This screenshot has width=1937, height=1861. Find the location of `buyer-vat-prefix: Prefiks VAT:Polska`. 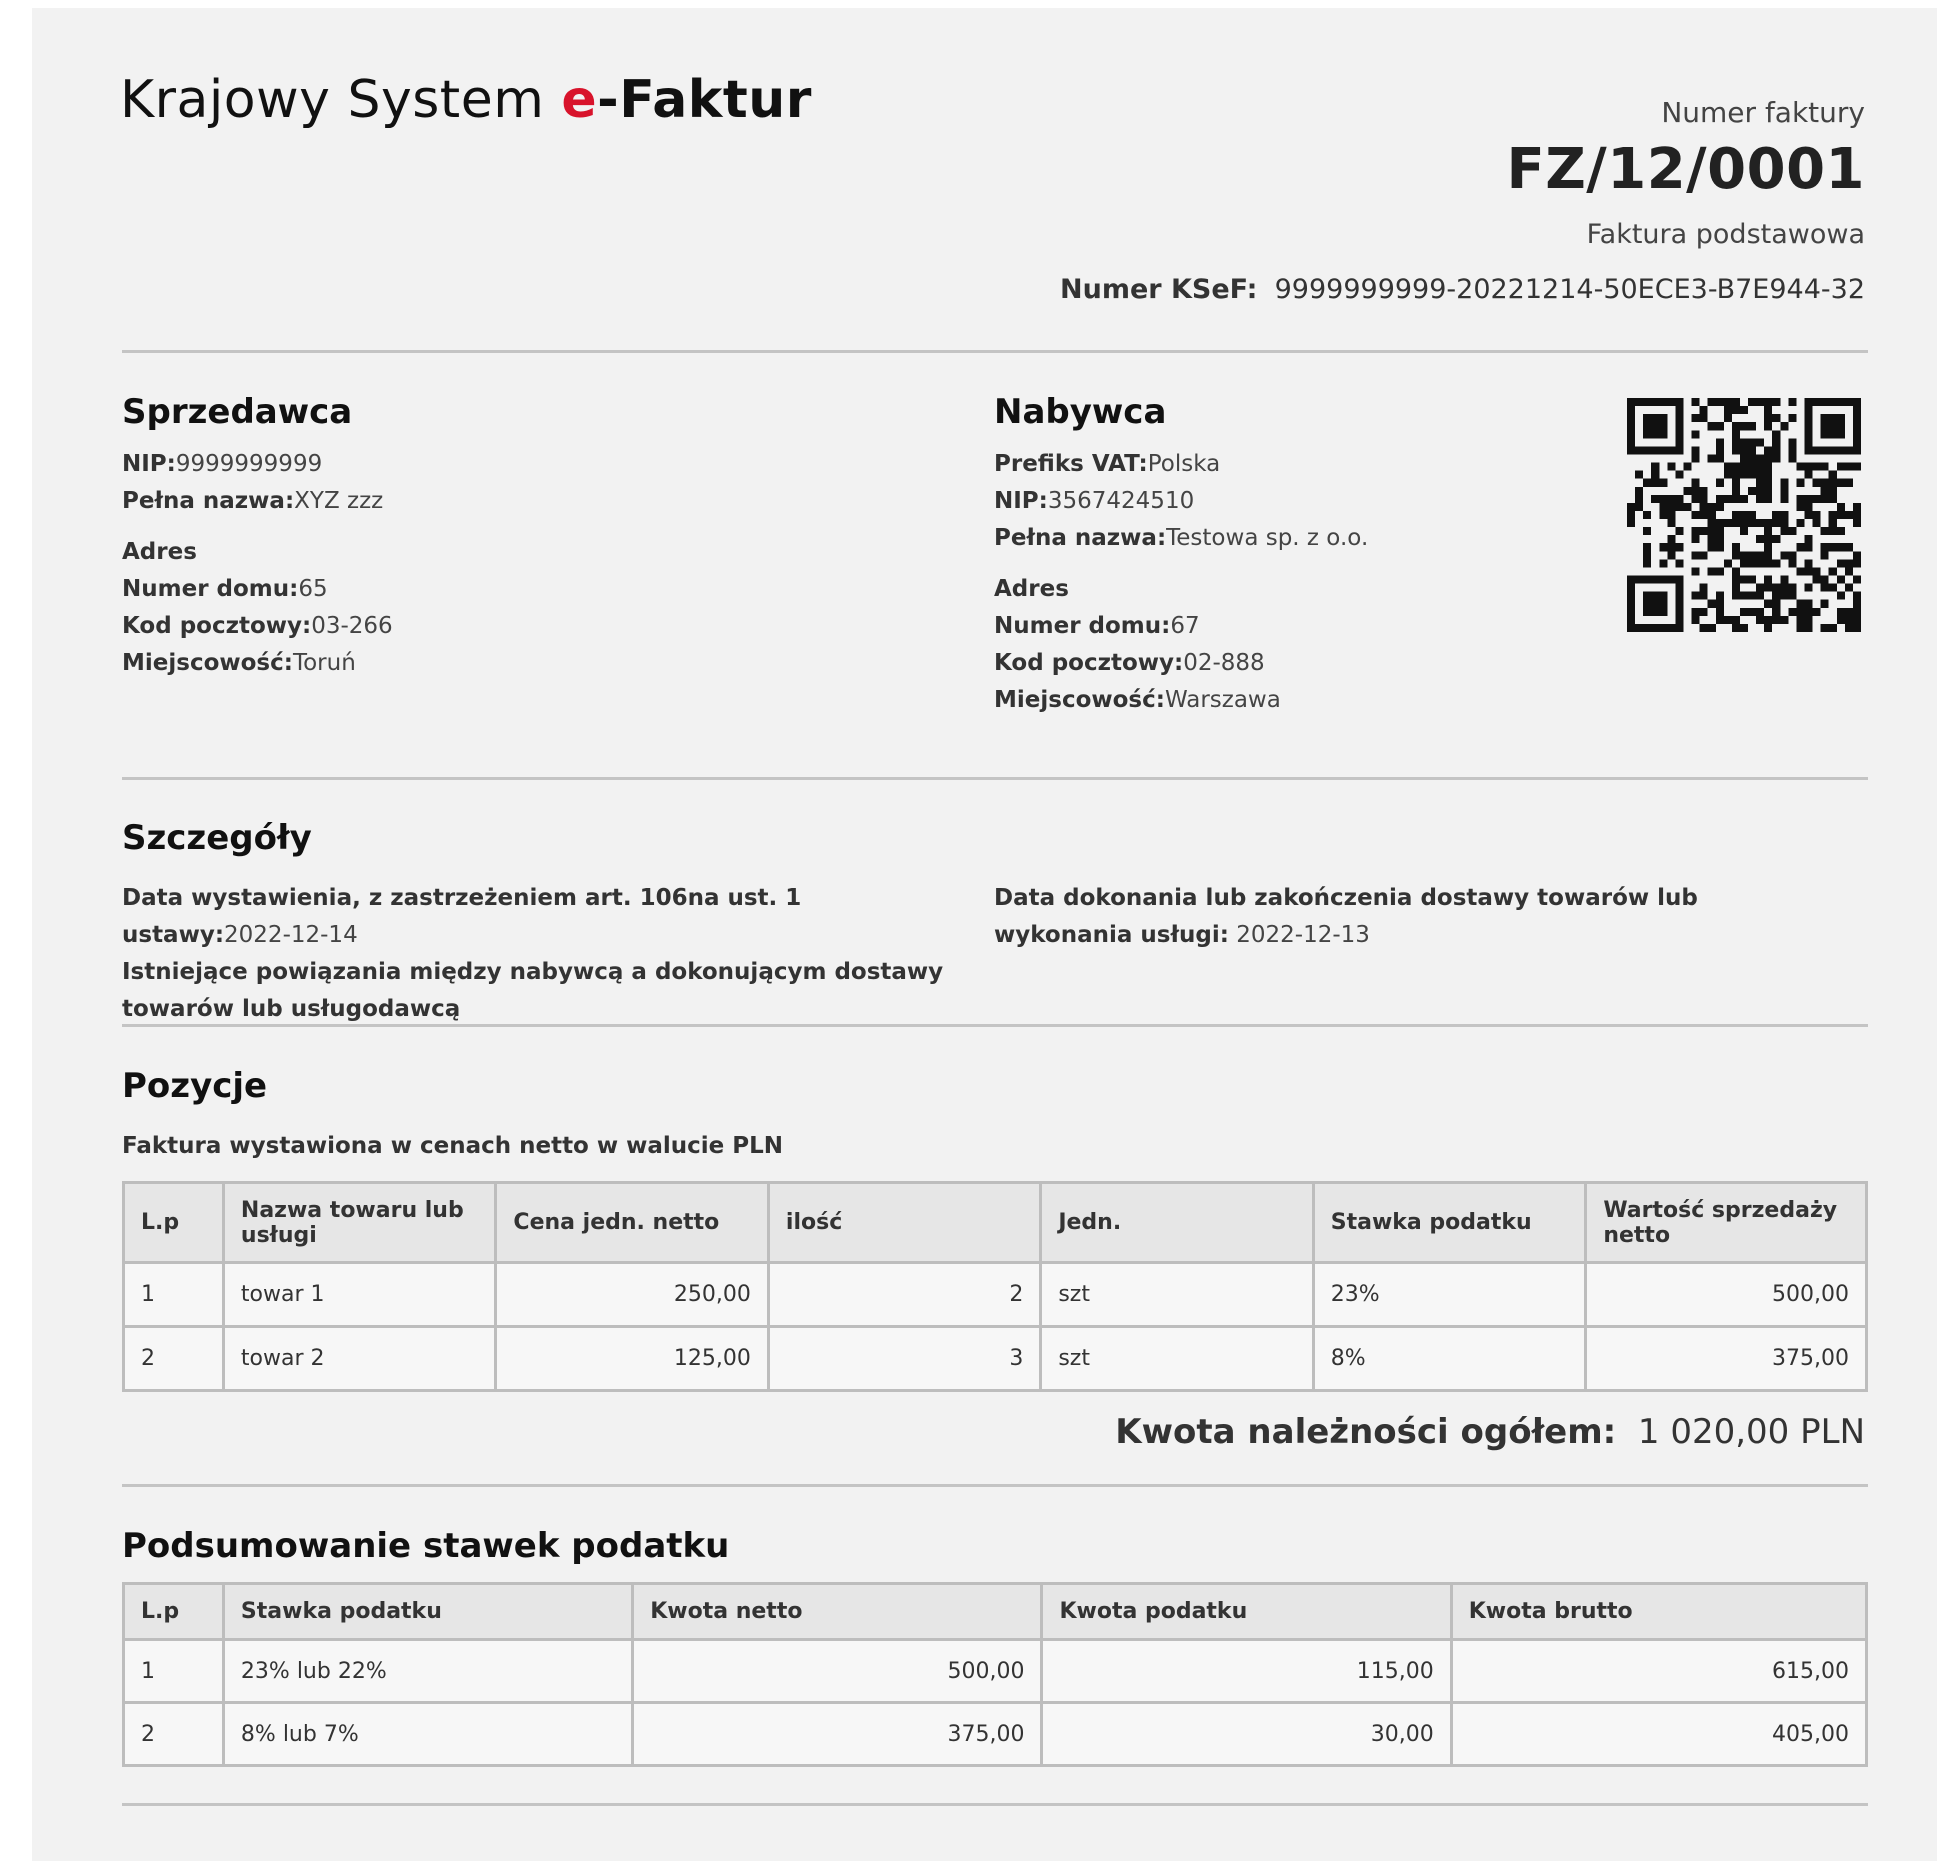

buyer-vat-prefix: Prefiks VAT:Polska is located at coordinates (1294, 464).